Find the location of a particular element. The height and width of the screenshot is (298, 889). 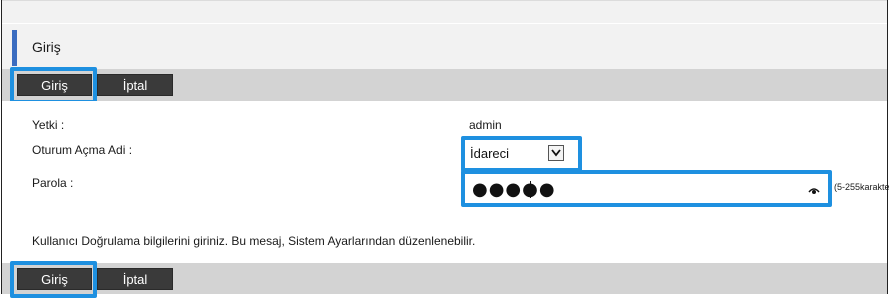

cancel-button-top: İptal is located at coordinates (135, 85).